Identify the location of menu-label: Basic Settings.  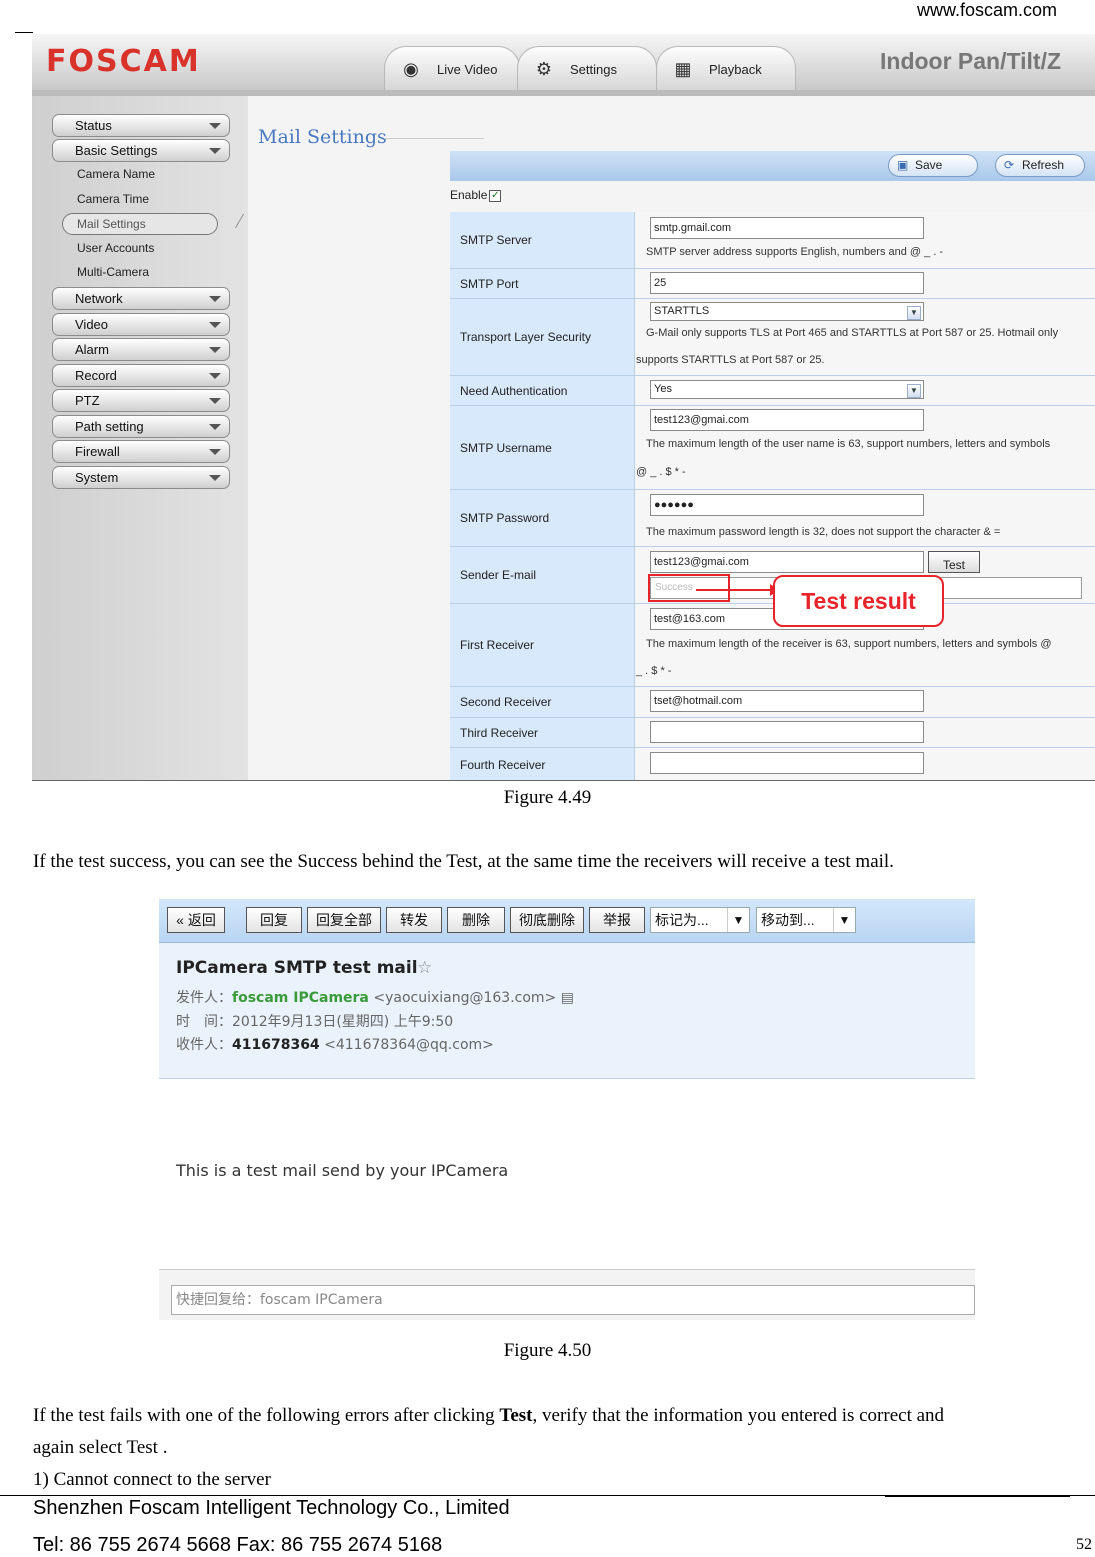
(116, 150).